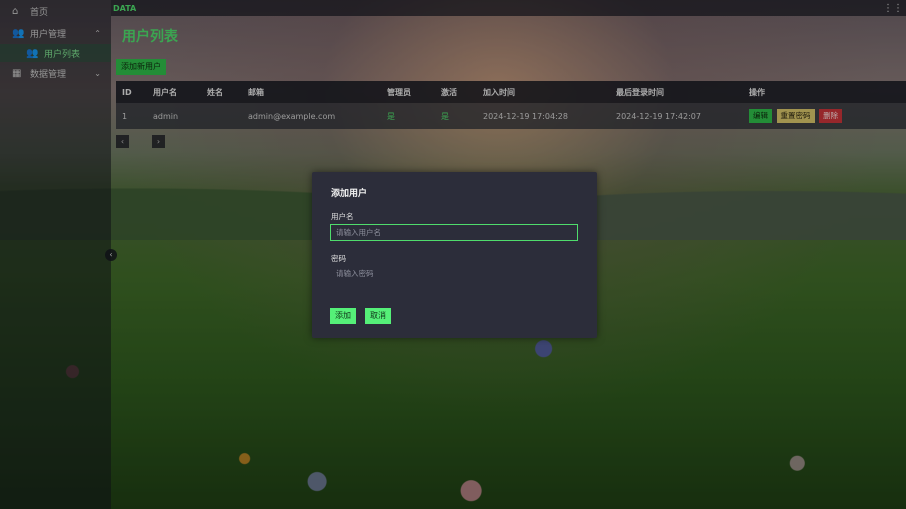 Image resolution: width=906 pixels, height=509 pixels. I want to click on password-label: 密码, so click(338, 258).